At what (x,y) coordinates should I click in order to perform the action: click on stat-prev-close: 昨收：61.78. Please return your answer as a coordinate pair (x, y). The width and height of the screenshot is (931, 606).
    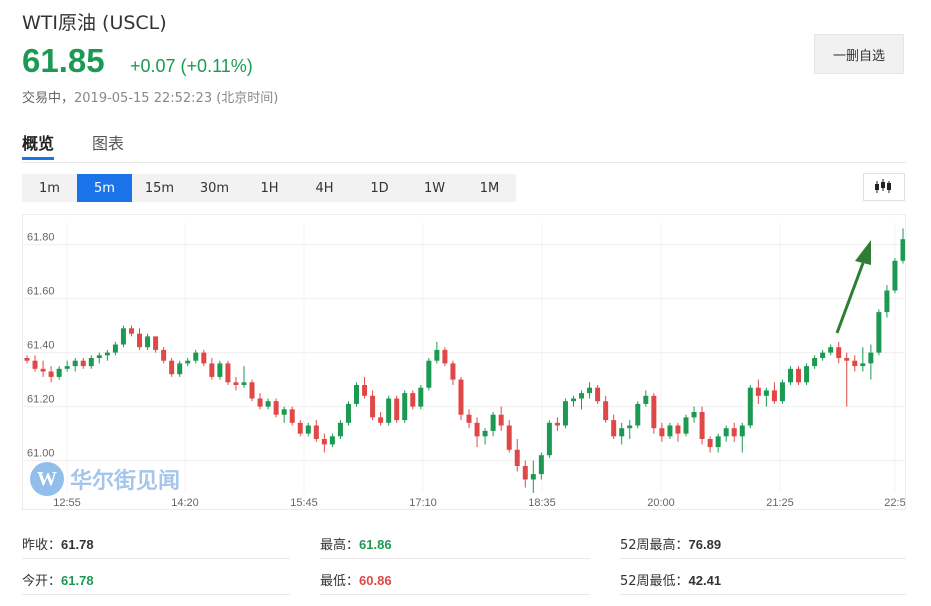
    Looking at the image, I should click on (58, 543).